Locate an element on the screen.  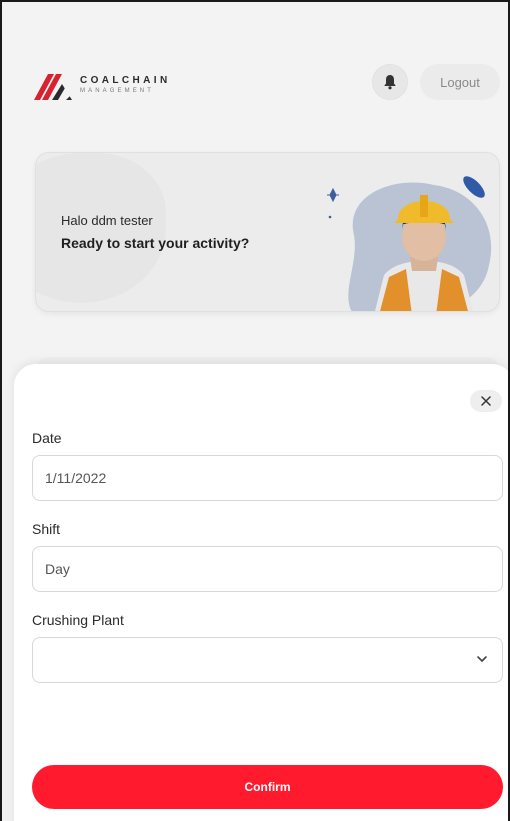
greeting-text: Halo ddm tester is located at coordinates (107, 220).